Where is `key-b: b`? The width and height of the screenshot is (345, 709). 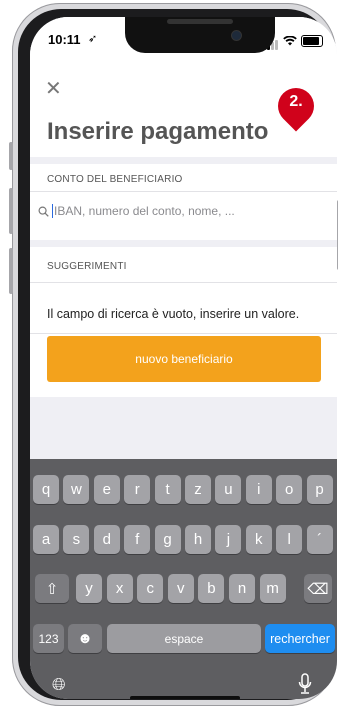 key-b: b is located at coordinates (211, 588).